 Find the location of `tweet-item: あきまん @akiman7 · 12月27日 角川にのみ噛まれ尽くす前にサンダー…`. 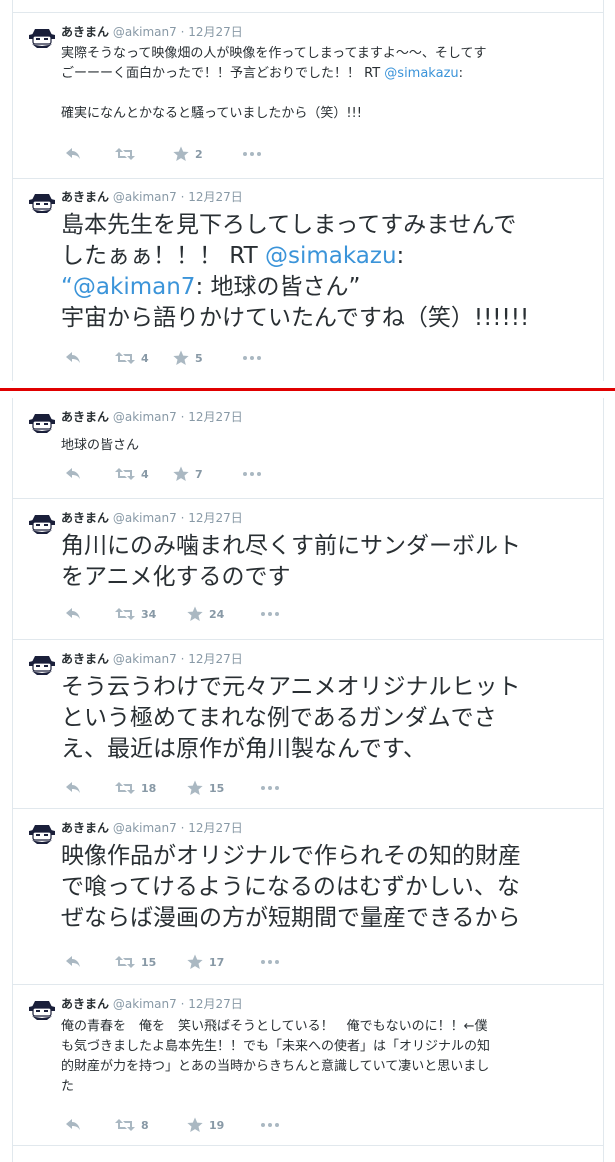

tweet-item: あきまん @akiman7 · 12月27日 角川にのみ噛まれ尽くす前にサンダー… is located at coordinates (308, 569).